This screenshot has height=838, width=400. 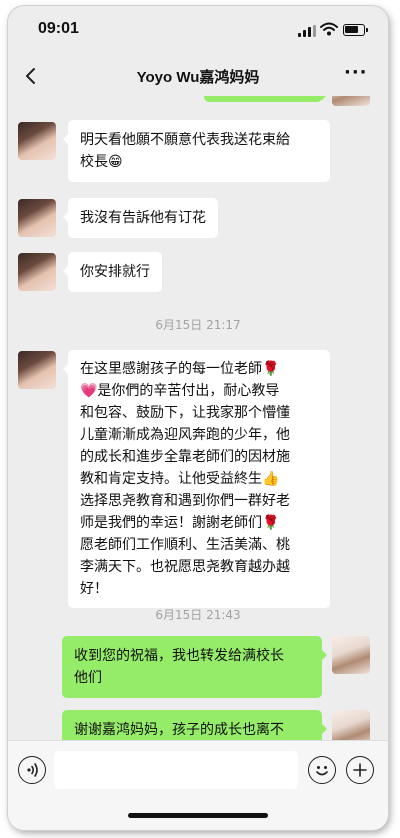 What do you see at coordinates (194, 667) in the screenshot?
I see `message-bubble: 收到您的祝福，我也转发给满校长 他们` at bounding box center [194, 667].